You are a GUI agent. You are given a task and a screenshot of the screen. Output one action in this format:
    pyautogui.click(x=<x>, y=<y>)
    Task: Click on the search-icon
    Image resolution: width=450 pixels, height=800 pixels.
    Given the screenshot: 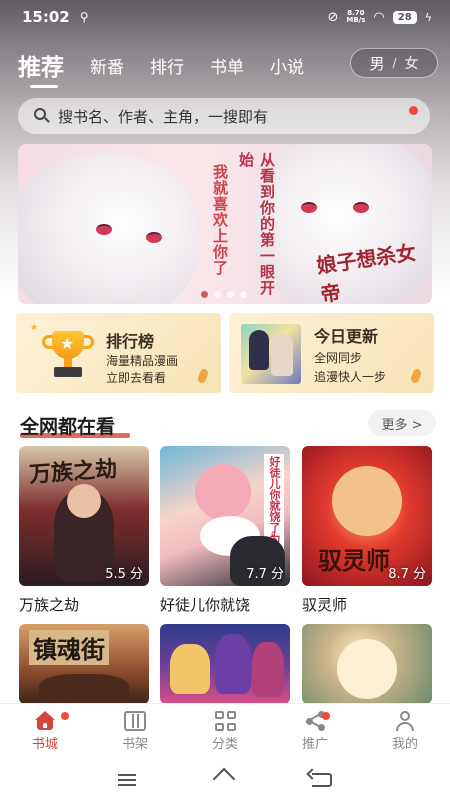 What is the action you would take?
    pyautogui.click(x=42, y=116)
    